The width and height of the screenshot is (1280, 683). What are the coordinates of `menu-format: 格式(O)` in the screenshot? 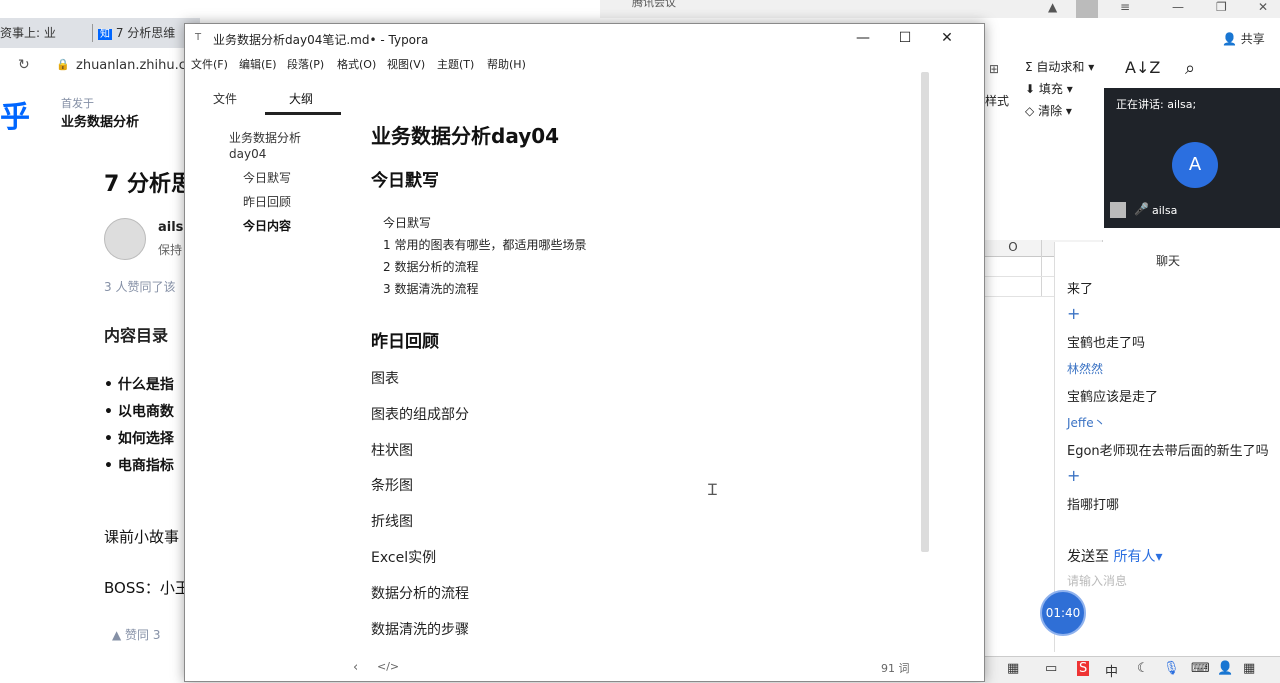 It's located at (356, 64).